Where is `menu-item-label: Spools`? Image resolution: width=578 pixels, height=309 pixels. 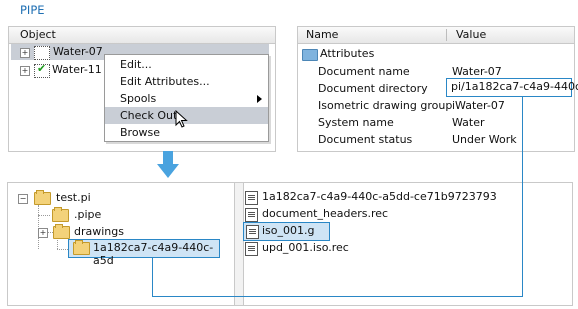
menu-item-label: Spools is located at coordinates (138, 98).